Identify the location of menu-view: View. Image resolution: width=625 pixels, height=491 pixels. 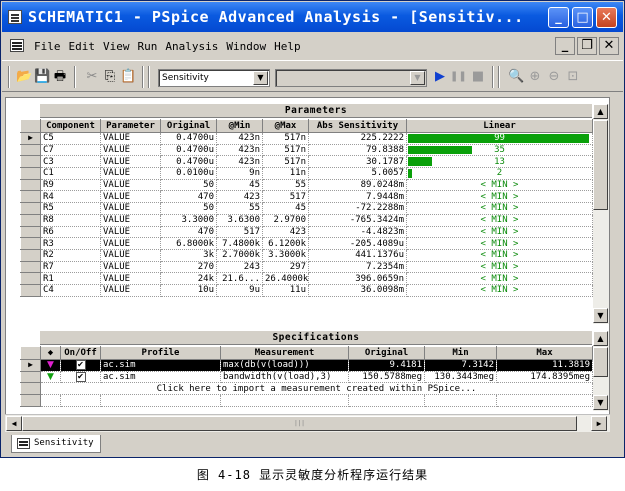
(116, 46).